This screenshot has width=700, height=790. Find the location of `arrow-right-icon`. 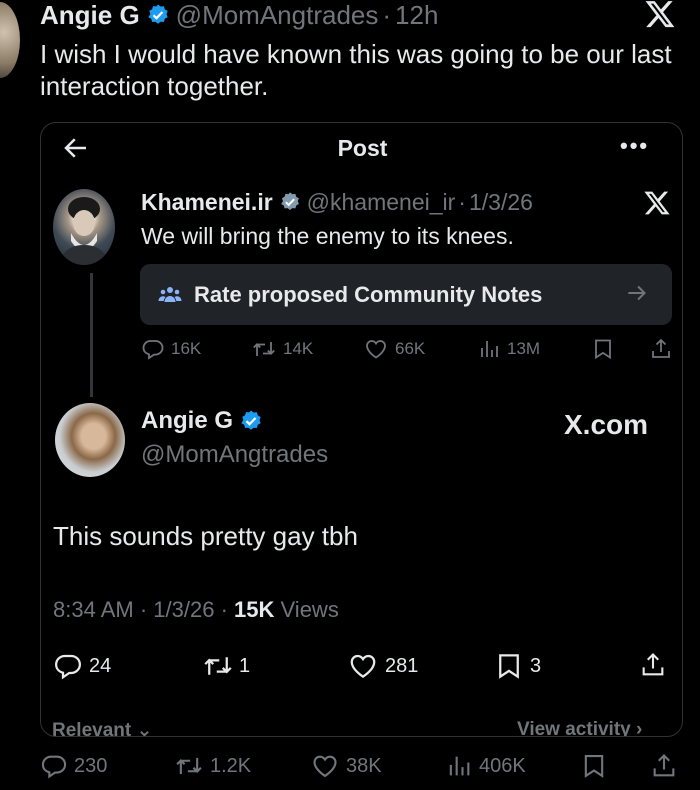

arrow-right-icon is located at coordinates (637, 293).